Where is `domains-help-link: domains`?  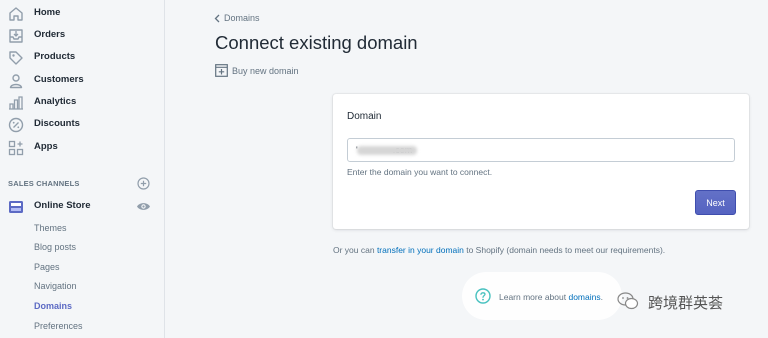
domains-help-link: domains is located at coordinates (584, 297).